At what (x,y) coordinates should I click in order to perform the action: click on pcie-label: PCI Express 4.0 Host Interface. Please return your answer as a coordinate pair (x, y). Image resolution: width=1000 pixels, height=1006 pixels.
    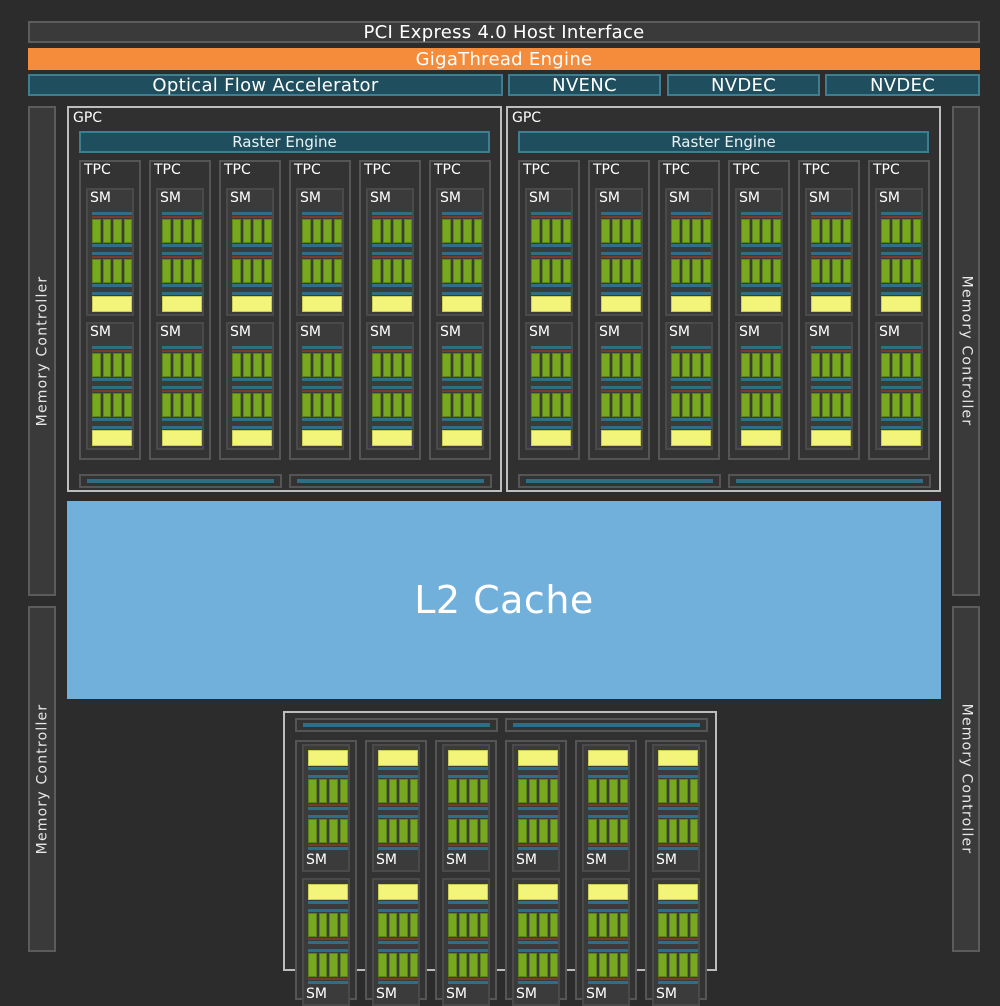
    Looking at the image, I should click on (504, 32).